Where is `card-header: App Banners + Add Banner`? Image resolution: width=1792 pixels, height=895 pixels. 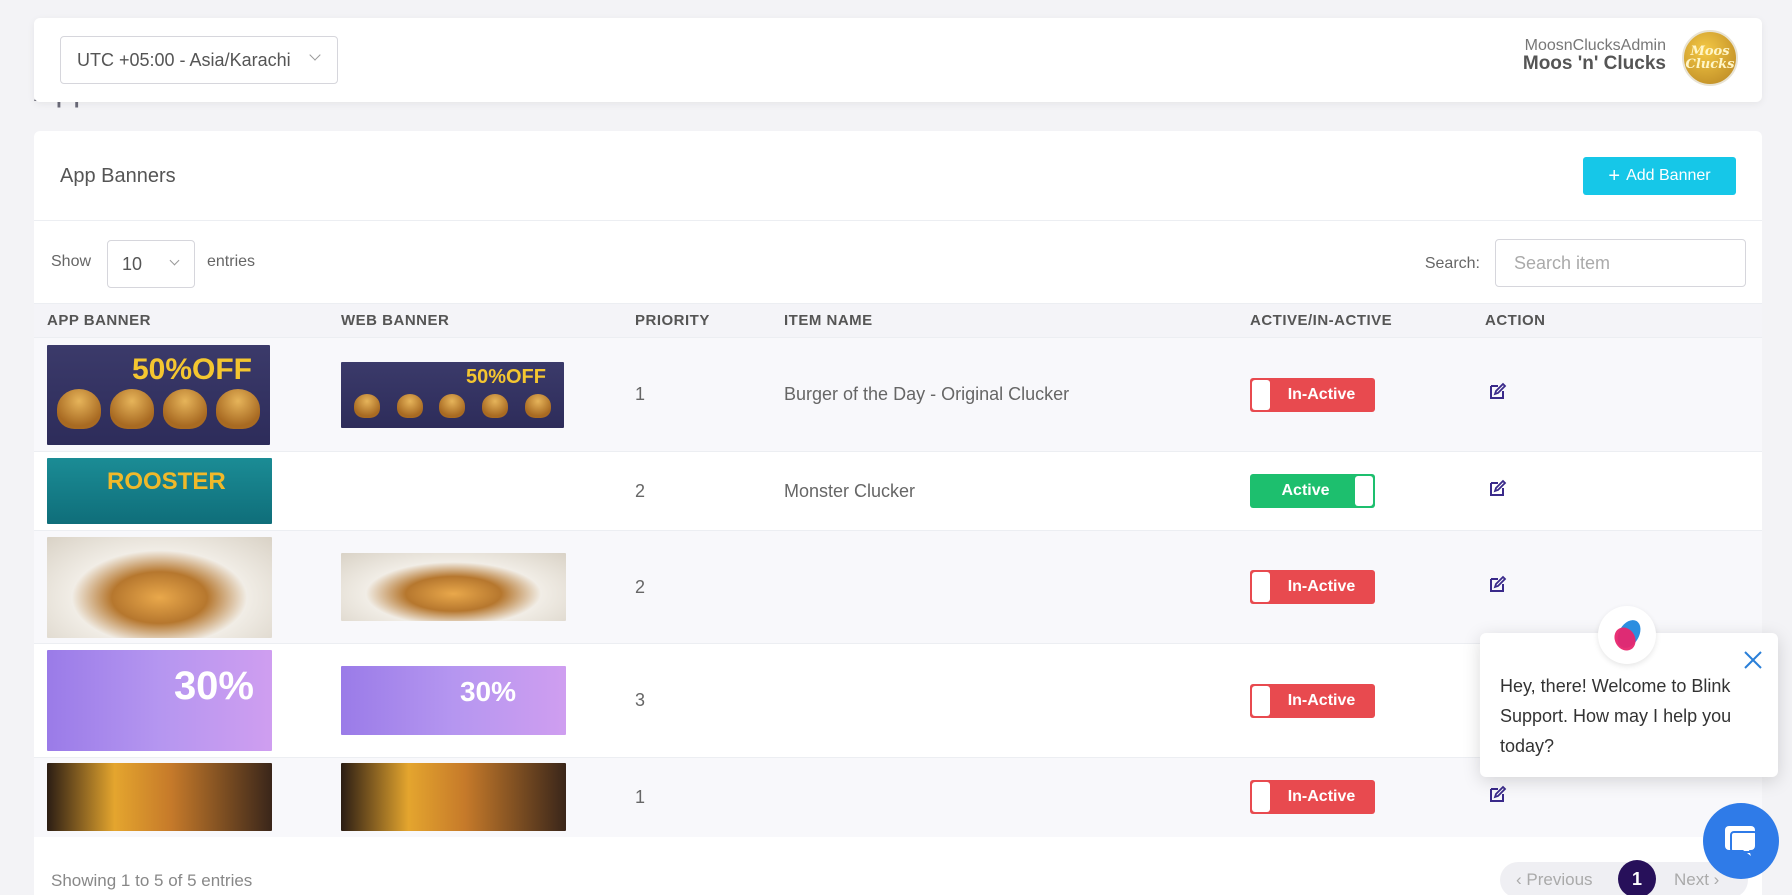 card-header: App Banners + Add Banner is located at coordinates (898, 176).